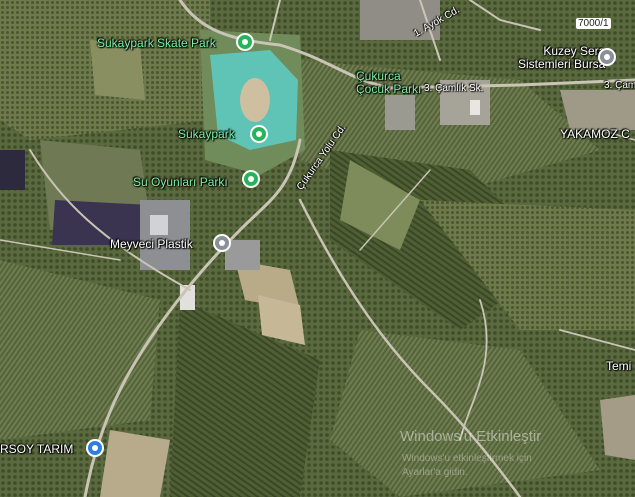  Describe the element at coordinates (471, 436) in the screenshot. I see `watermark-title: Windows'u Etkinleştir` at that location.